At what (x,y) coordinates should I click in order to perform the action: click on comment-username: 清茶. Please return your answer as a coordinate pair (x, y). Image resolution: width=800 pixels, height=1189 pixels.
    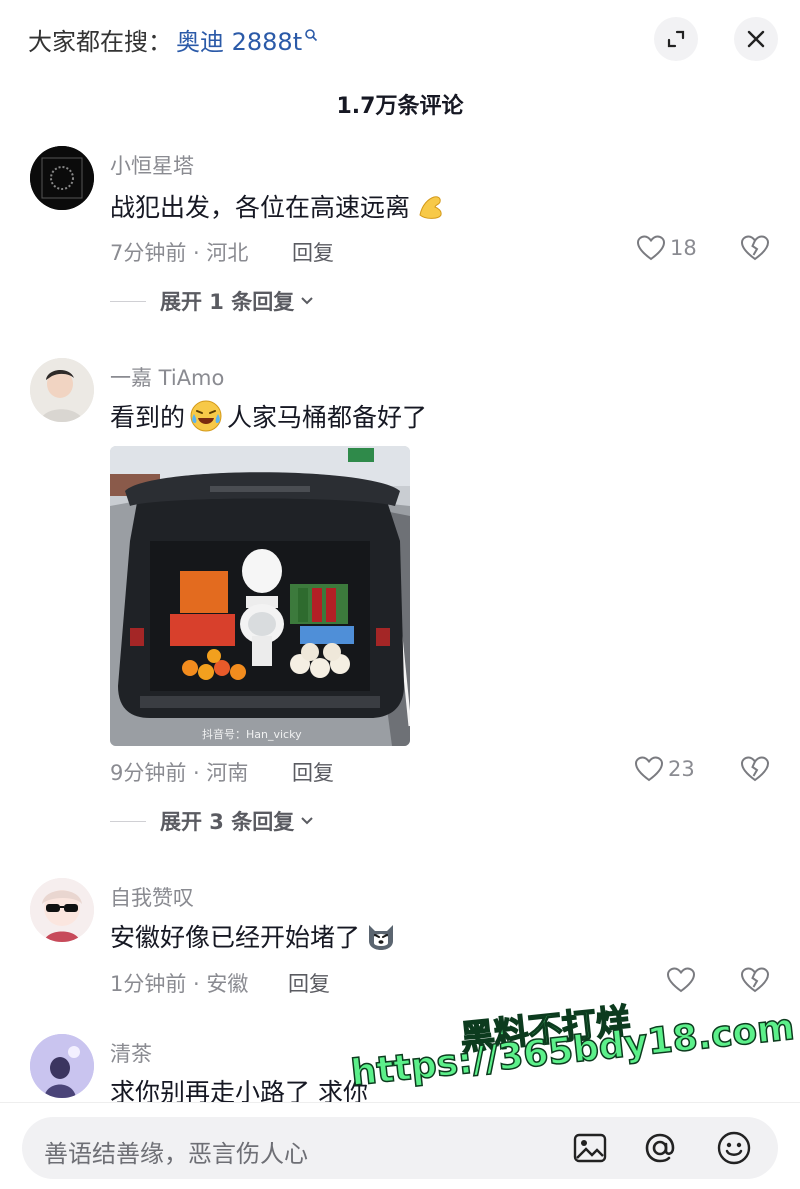
    Looking at the image, I should click on (131, 1053).